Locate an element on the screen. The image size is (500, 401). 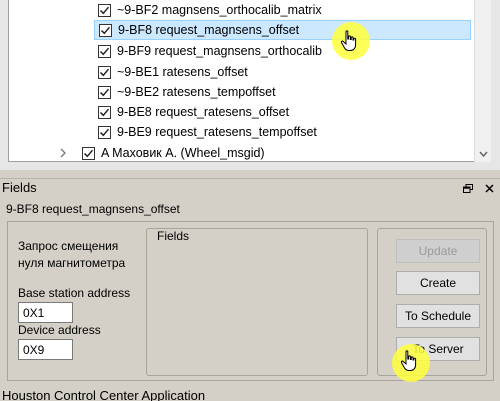
tree-item: 9-BF9 request_magnsens_orthocalib is located at coordinates (277, 51).